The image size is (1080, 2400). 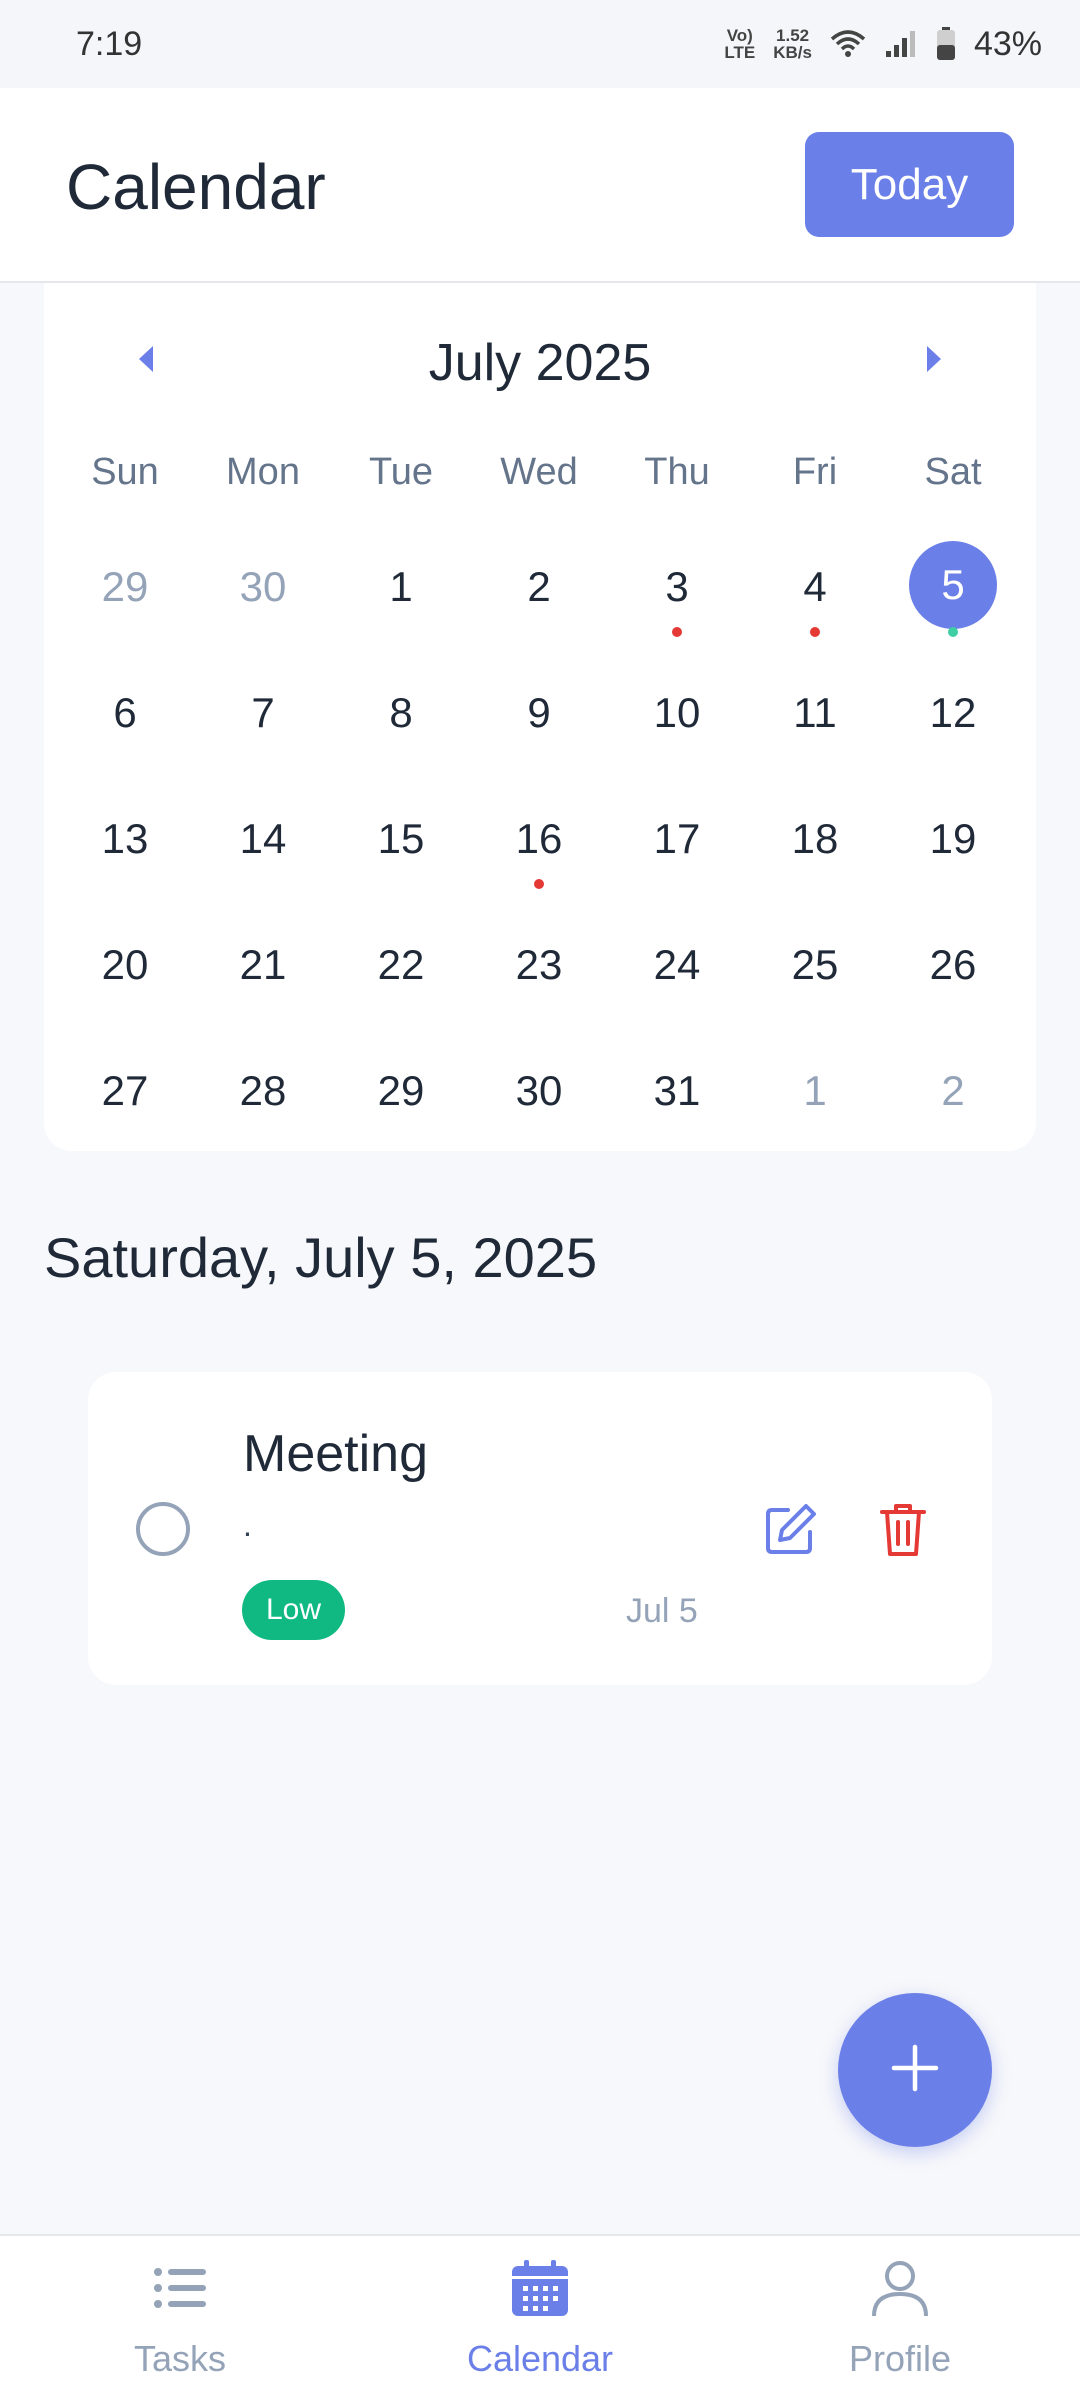 I want to click on day-number: 27, so click(x=125, y=1090).